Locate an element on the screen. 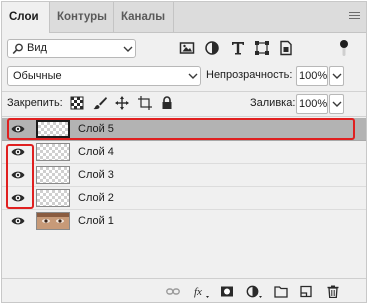 The height and width of the screenshot is (305, 370). layer-name: Слой 4 is located at coordinates (96, 152).